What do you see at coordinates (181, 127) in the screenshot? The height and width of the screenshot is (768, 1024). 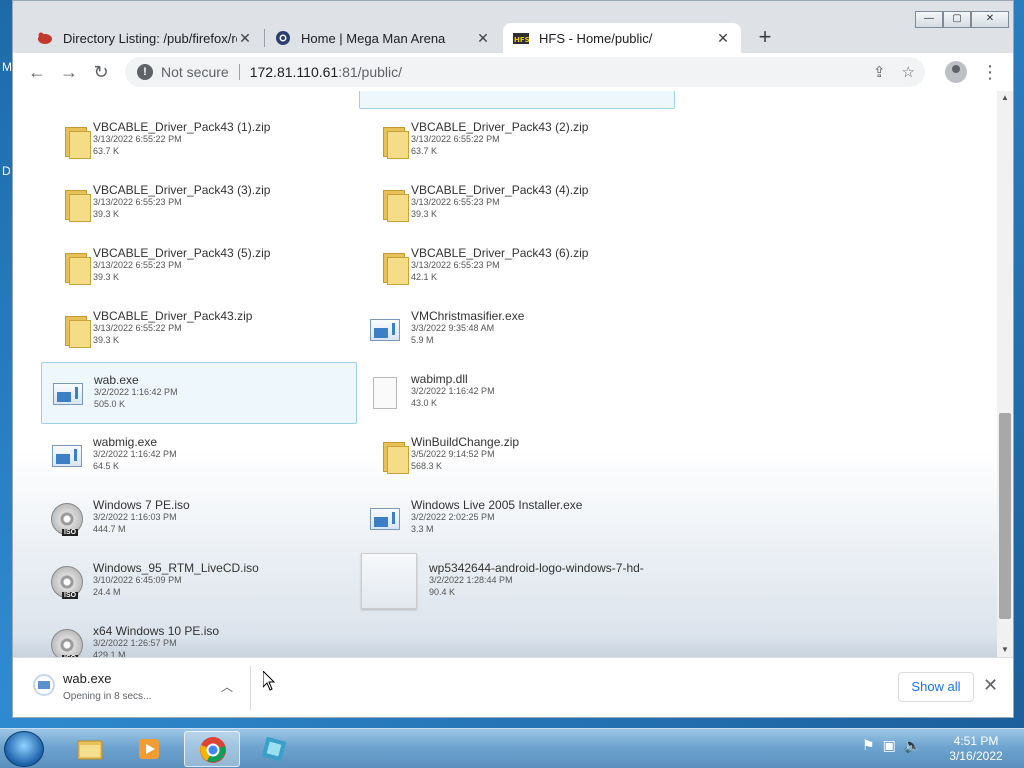 I see `file-name: VBCABLE_Driver_Pack43 (1).zip` at bounding box center [181, 127].